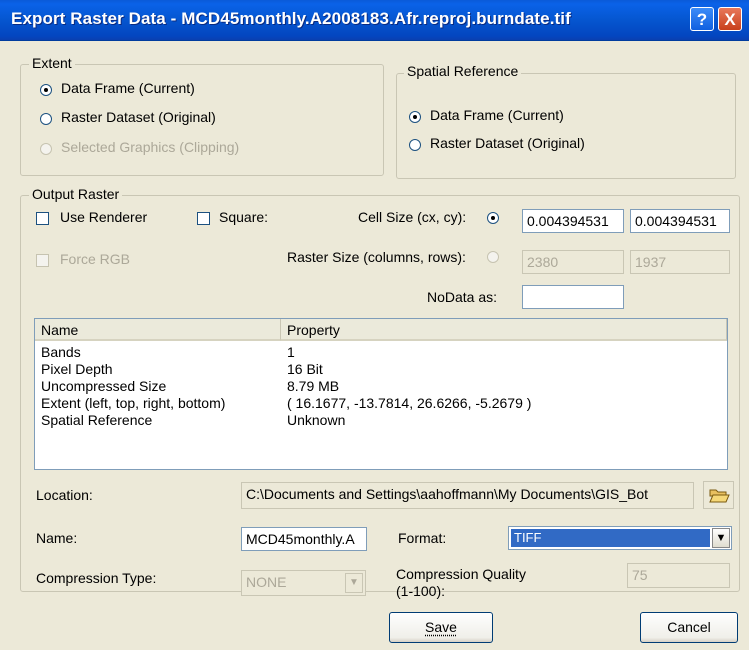 Image resolution: width=749 pixels, height=650 pixels. I want to click on cancel-button-label: Cancel, so click(689, 627).